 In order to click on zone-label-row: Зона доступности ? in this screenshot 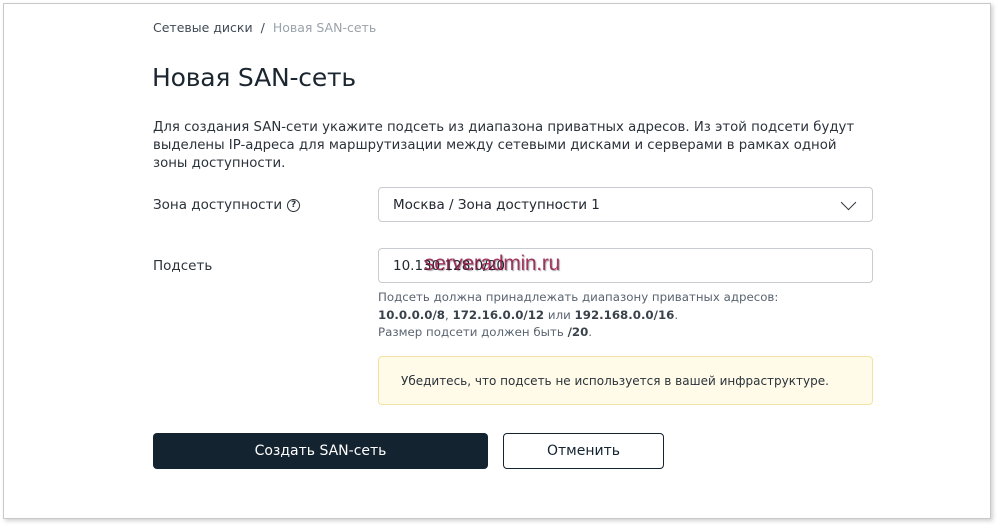, I will do `click(227, 205)`.